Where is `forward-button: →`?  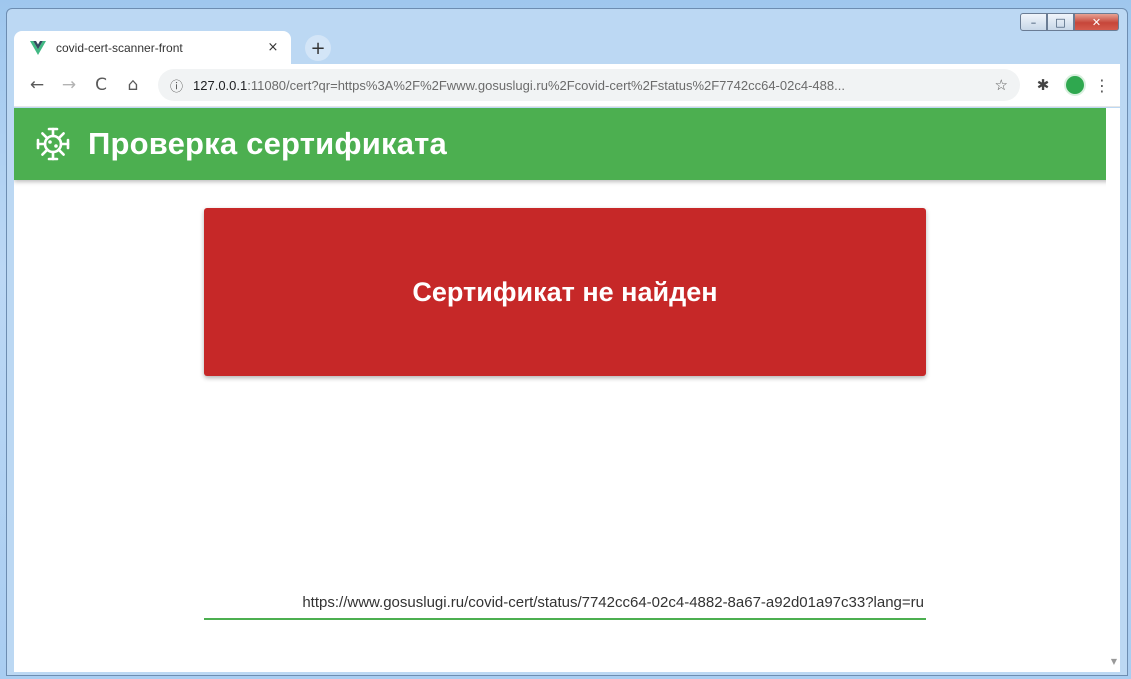 forward-button: → is located at coordinates (69, 85).